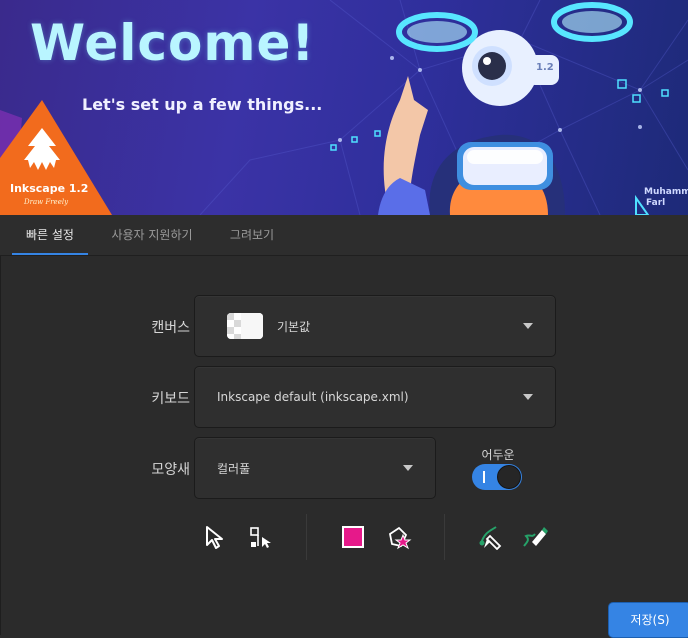 The height and width of the screenshot is (638, 688). What do you see at coordinates (399, 537) in the screenshot?
I see `star-object-icon` at bounding box center [399, 537].